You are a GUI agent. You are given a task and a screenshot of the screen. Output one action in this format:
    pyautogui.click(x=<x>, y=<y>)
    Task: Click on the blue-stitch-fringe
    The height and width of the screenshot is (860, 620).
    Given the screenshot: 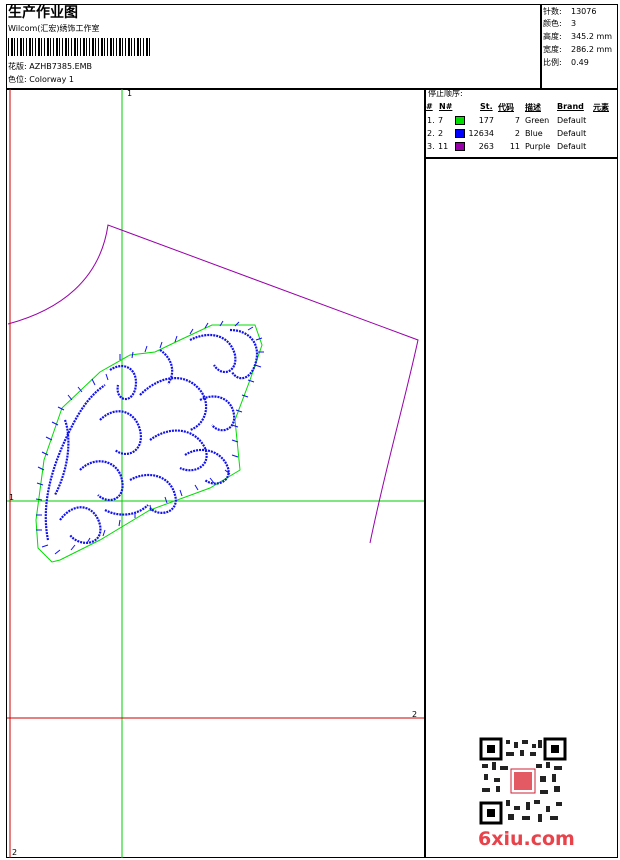 What is the action you would take?
    pyautogui.click(x=149, y=437)
    